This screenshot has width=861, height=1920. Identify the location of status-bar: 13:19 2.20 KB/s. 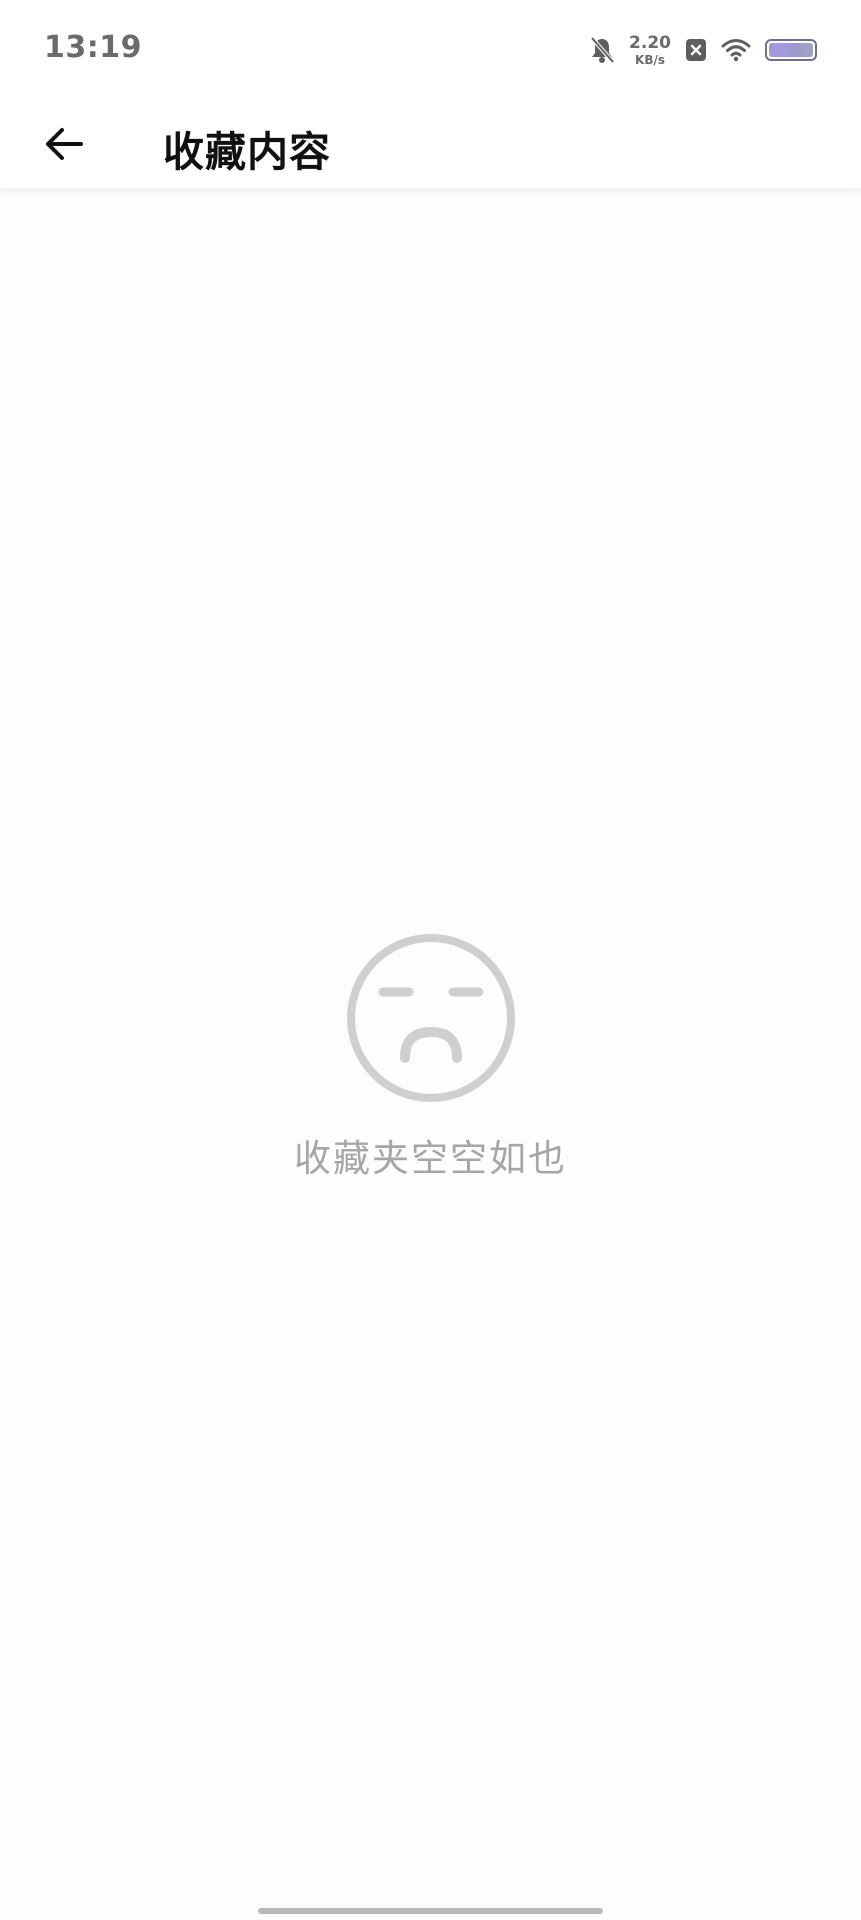
(430, 50).